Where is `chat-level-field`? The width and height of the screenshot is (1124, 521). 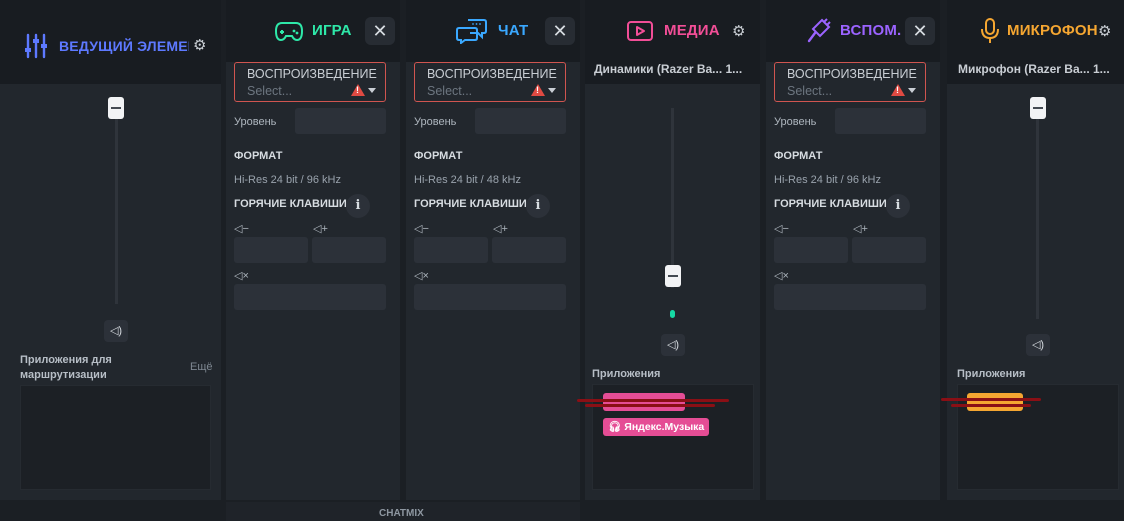 chat-level-field is located at coordinates (520, 121).